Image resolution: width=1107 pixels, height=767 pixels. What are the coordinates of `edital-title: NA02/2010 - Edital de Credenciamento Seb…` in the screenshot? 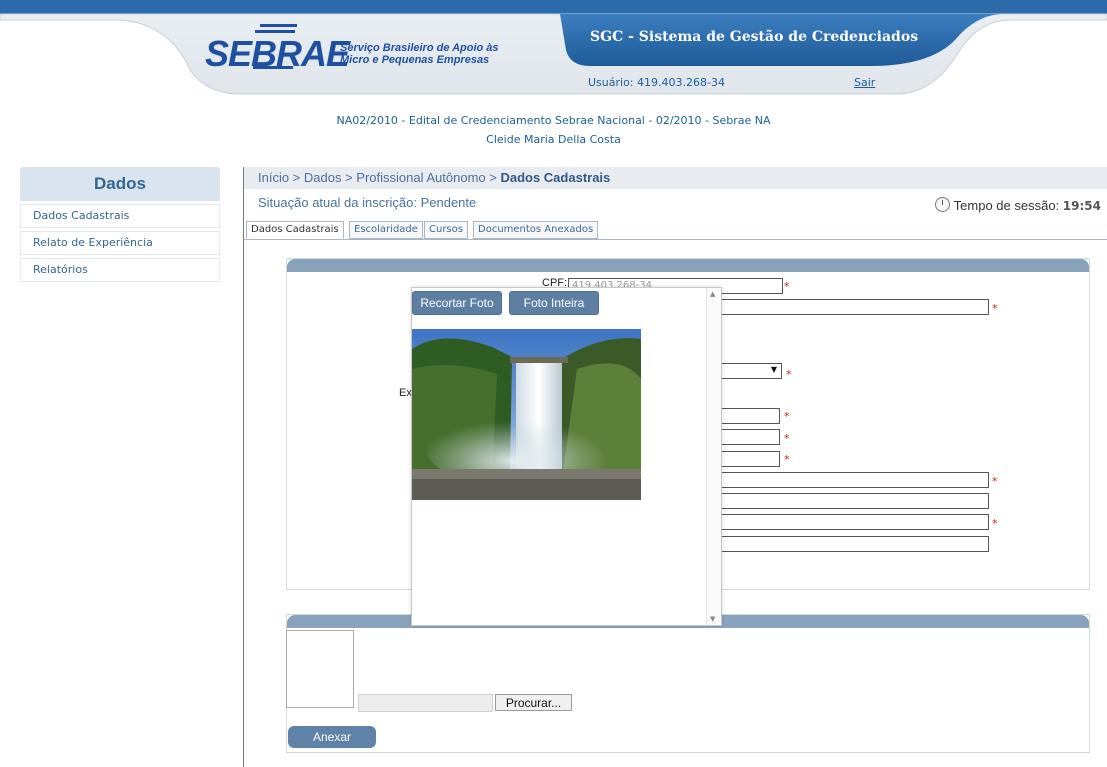 It's located at (553, 120).